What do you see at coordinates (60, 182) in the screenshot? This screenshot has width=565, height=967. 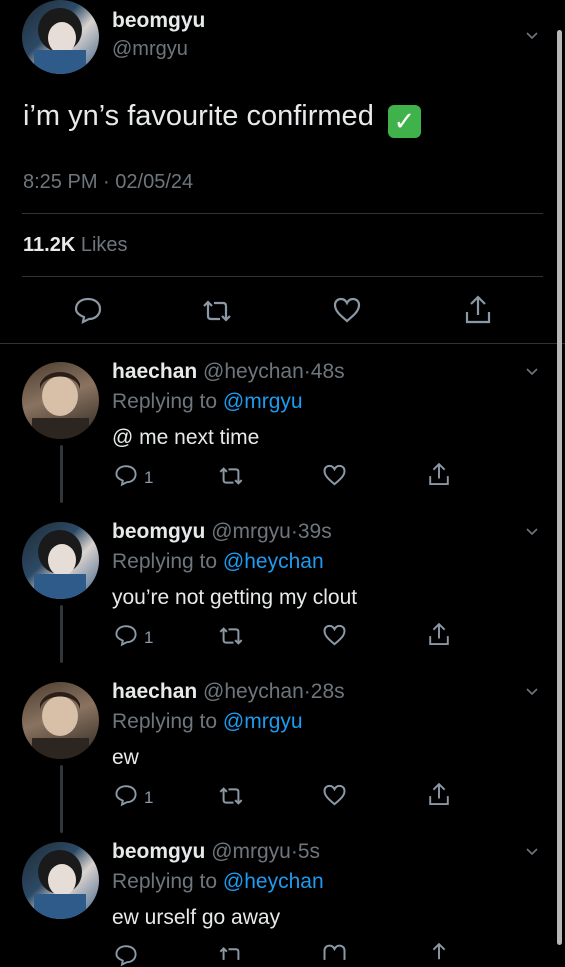 I see `tweet-time: 8:25 PM` at bounding box center [60, 182].